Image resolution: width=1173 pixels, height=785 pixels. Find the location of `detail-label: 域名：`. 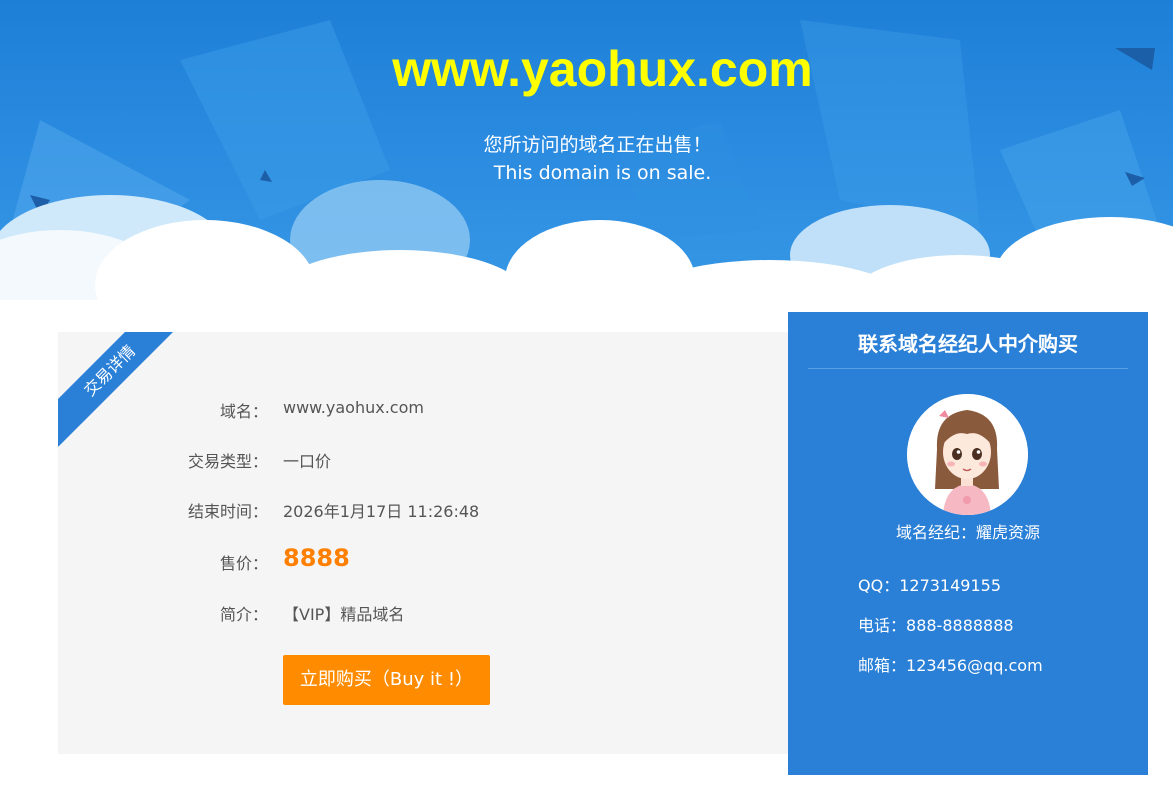

detail-label: 域名： is located at coordinates (243, 411).